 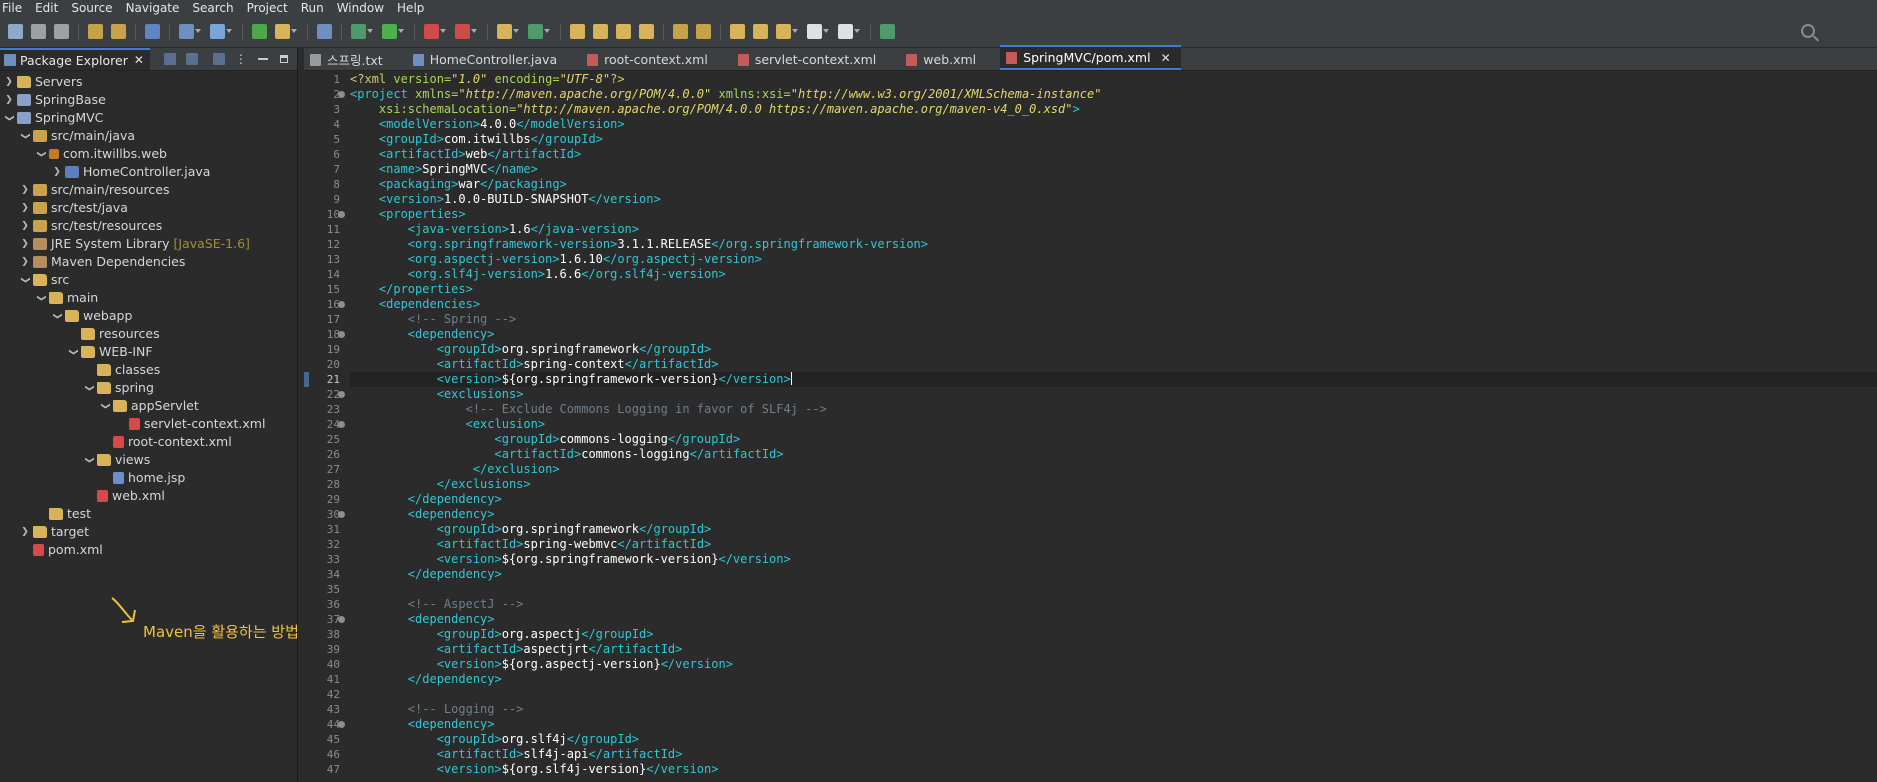 What do you see at coordinates (75, 59) in the screenshot?
I see `tab-package-explorer: Package Explorer ✕` at bounding box center [75, 59].